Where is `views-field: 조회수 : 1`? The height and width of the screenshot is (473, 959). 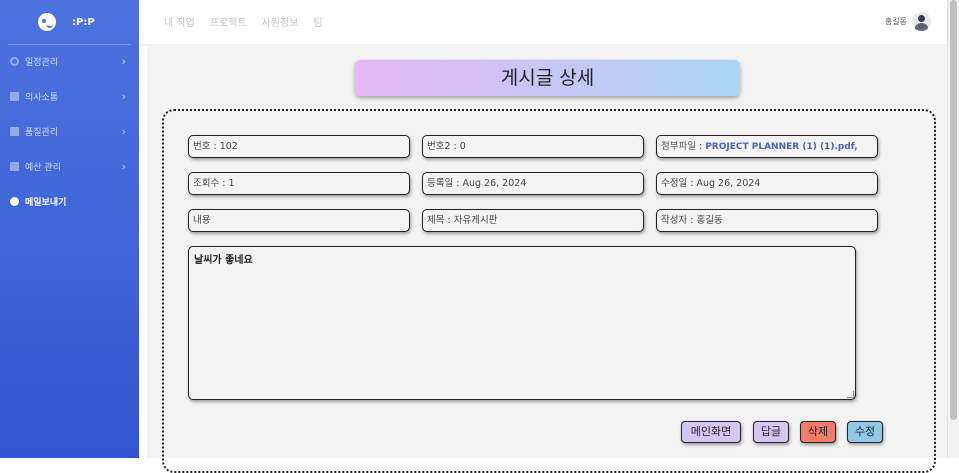
views-field: 조회수 : 1 is located at coordinates (299, 183).